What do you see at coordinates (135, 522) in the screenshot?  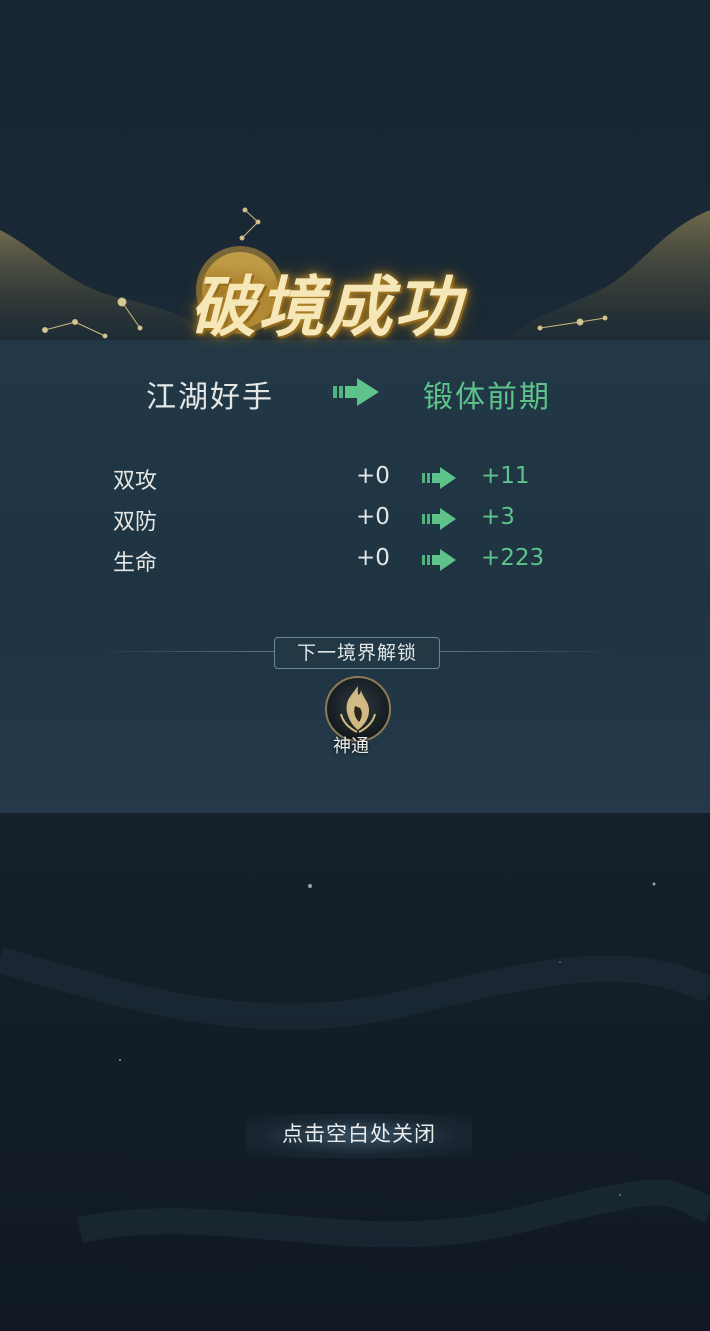 I see `stat-label: 双防` at bounding box center [135, 522].